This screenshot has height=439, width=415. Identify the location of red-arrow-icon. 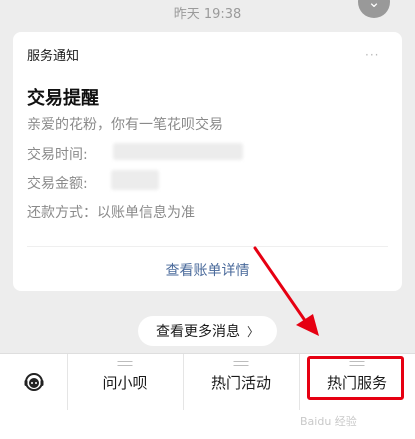
(286, 291).